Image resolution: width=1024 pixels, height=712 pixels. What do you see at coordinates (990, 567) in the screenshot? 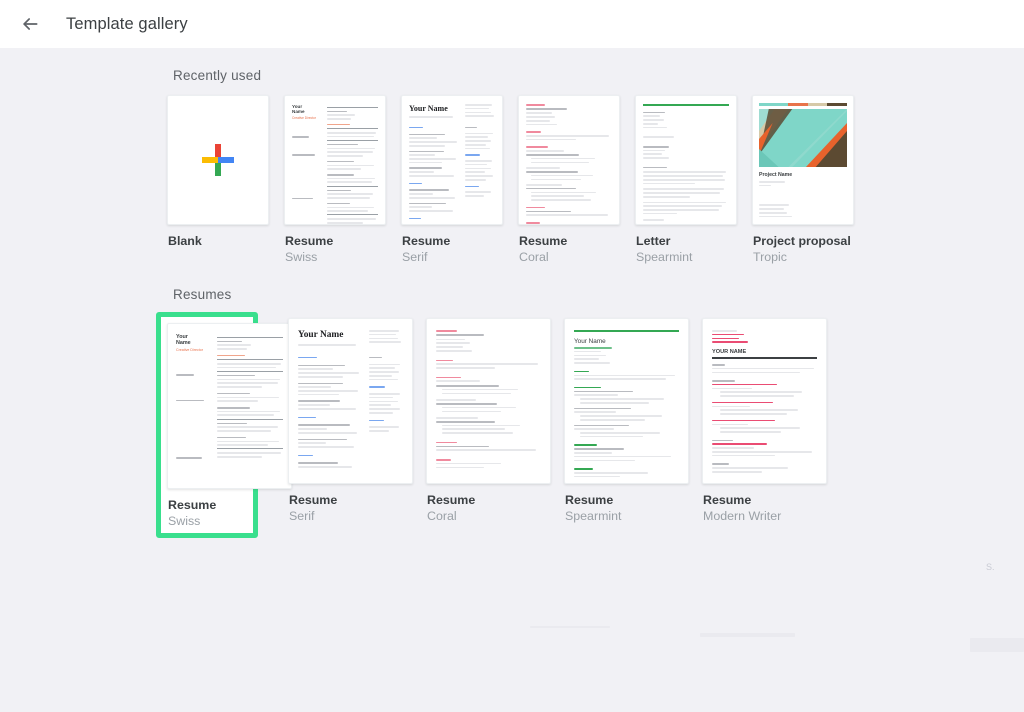
I see `corner-mark: S.` at bounding box center [990, 567].